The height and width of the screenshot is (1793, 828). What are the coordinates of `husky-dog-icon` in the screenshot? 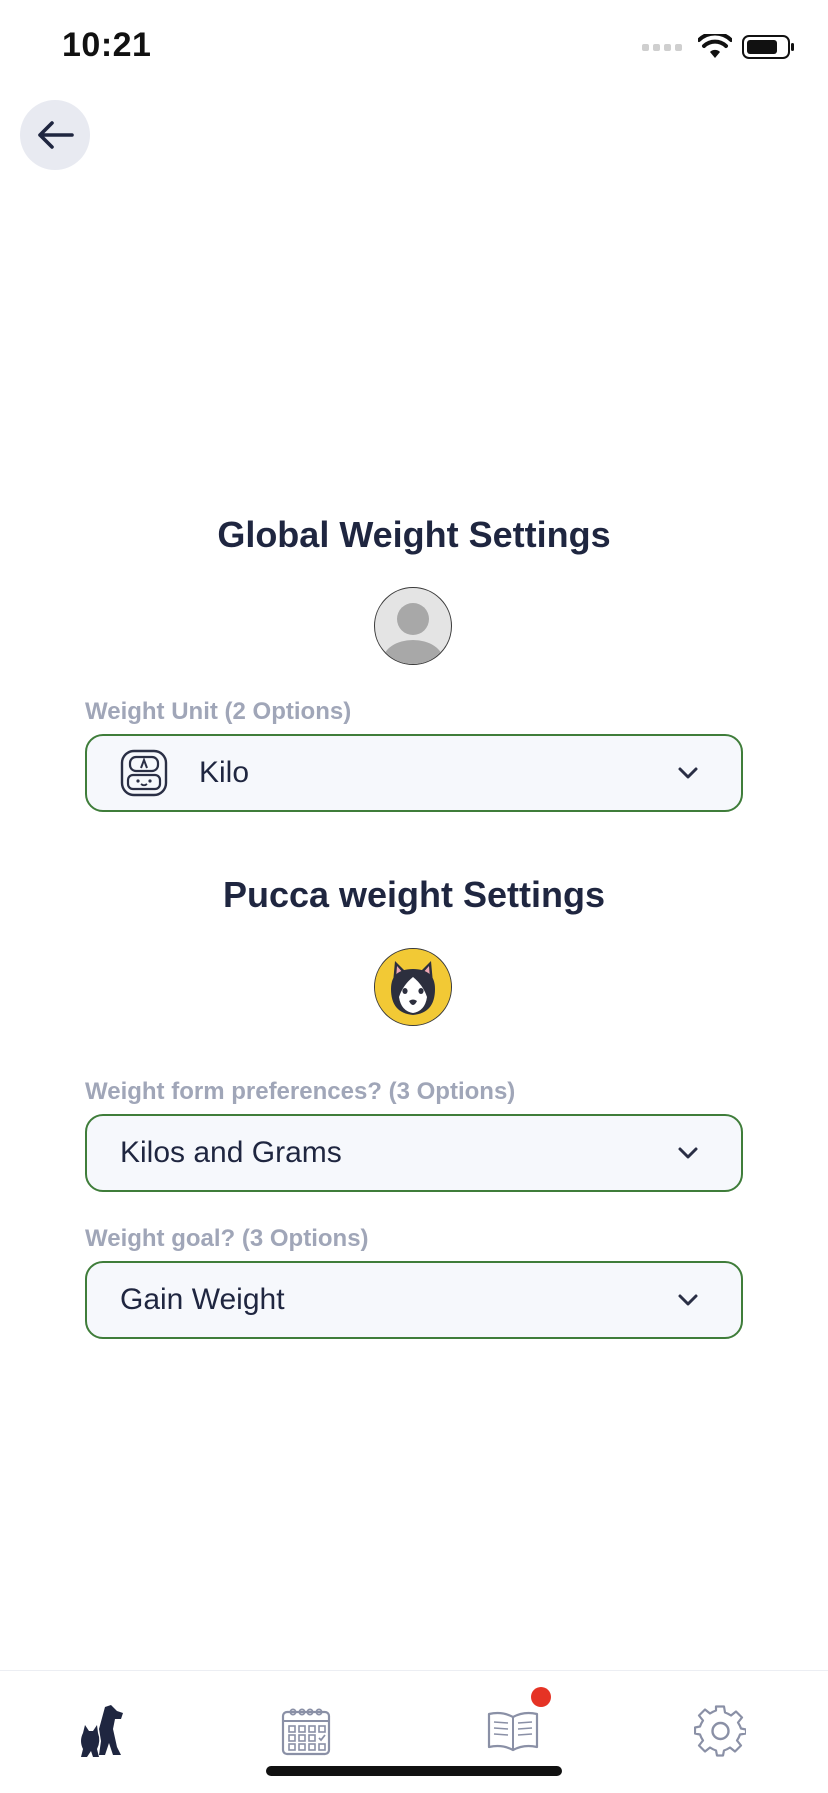 It's located at (413, 987).